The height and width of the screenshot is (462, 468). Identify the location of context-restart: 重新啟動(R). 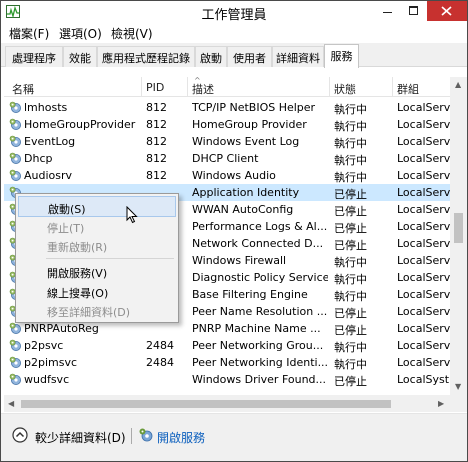
(97, 245).